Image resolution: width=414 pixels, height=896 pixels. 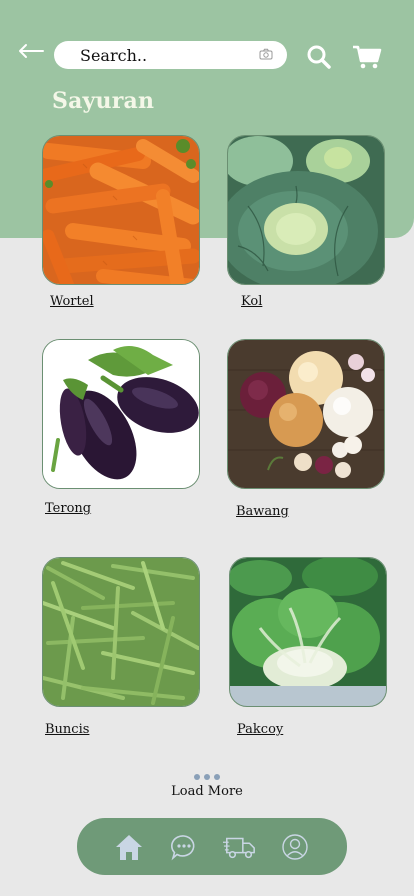 I want to click on green-beans-image, so click(x=121, y=632).